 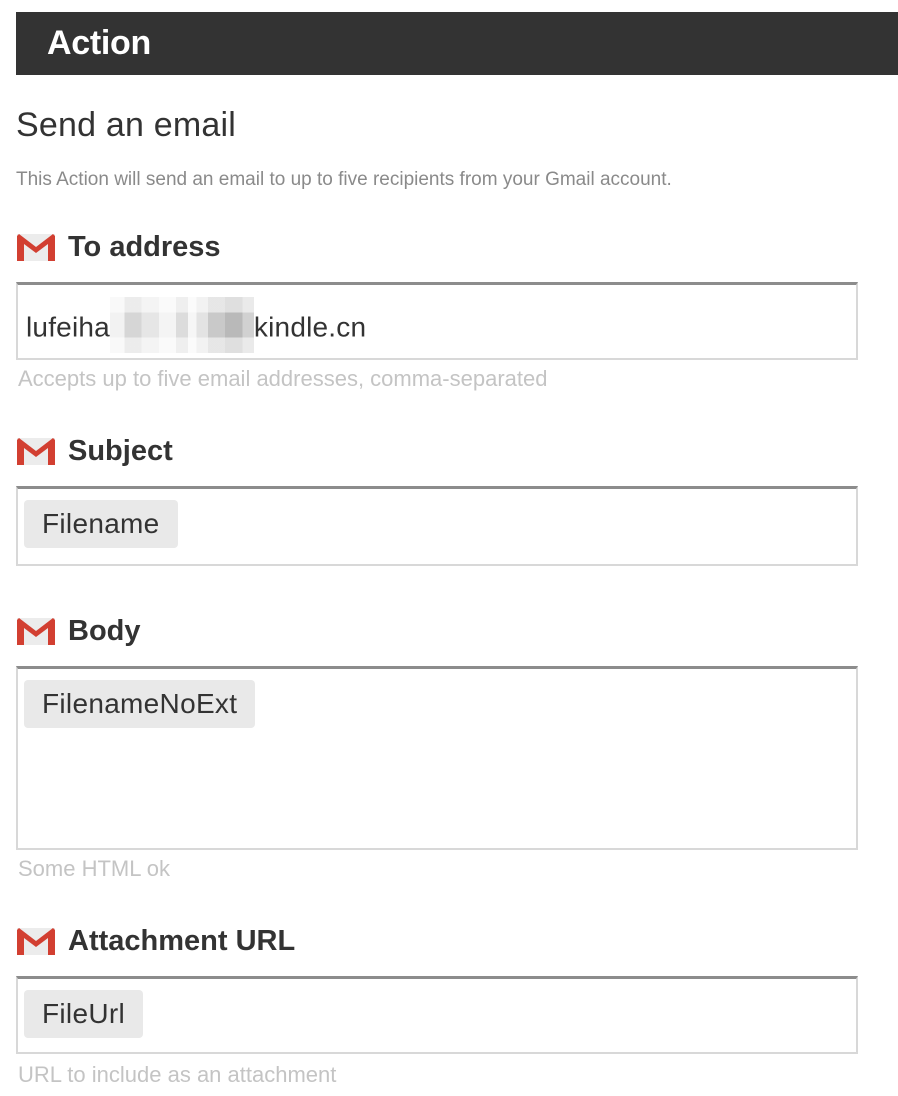 What do you see at coordinates (120, 451) in the screenshot?
I see `subject-label-text: Subject` at bounding box center [120, 451].